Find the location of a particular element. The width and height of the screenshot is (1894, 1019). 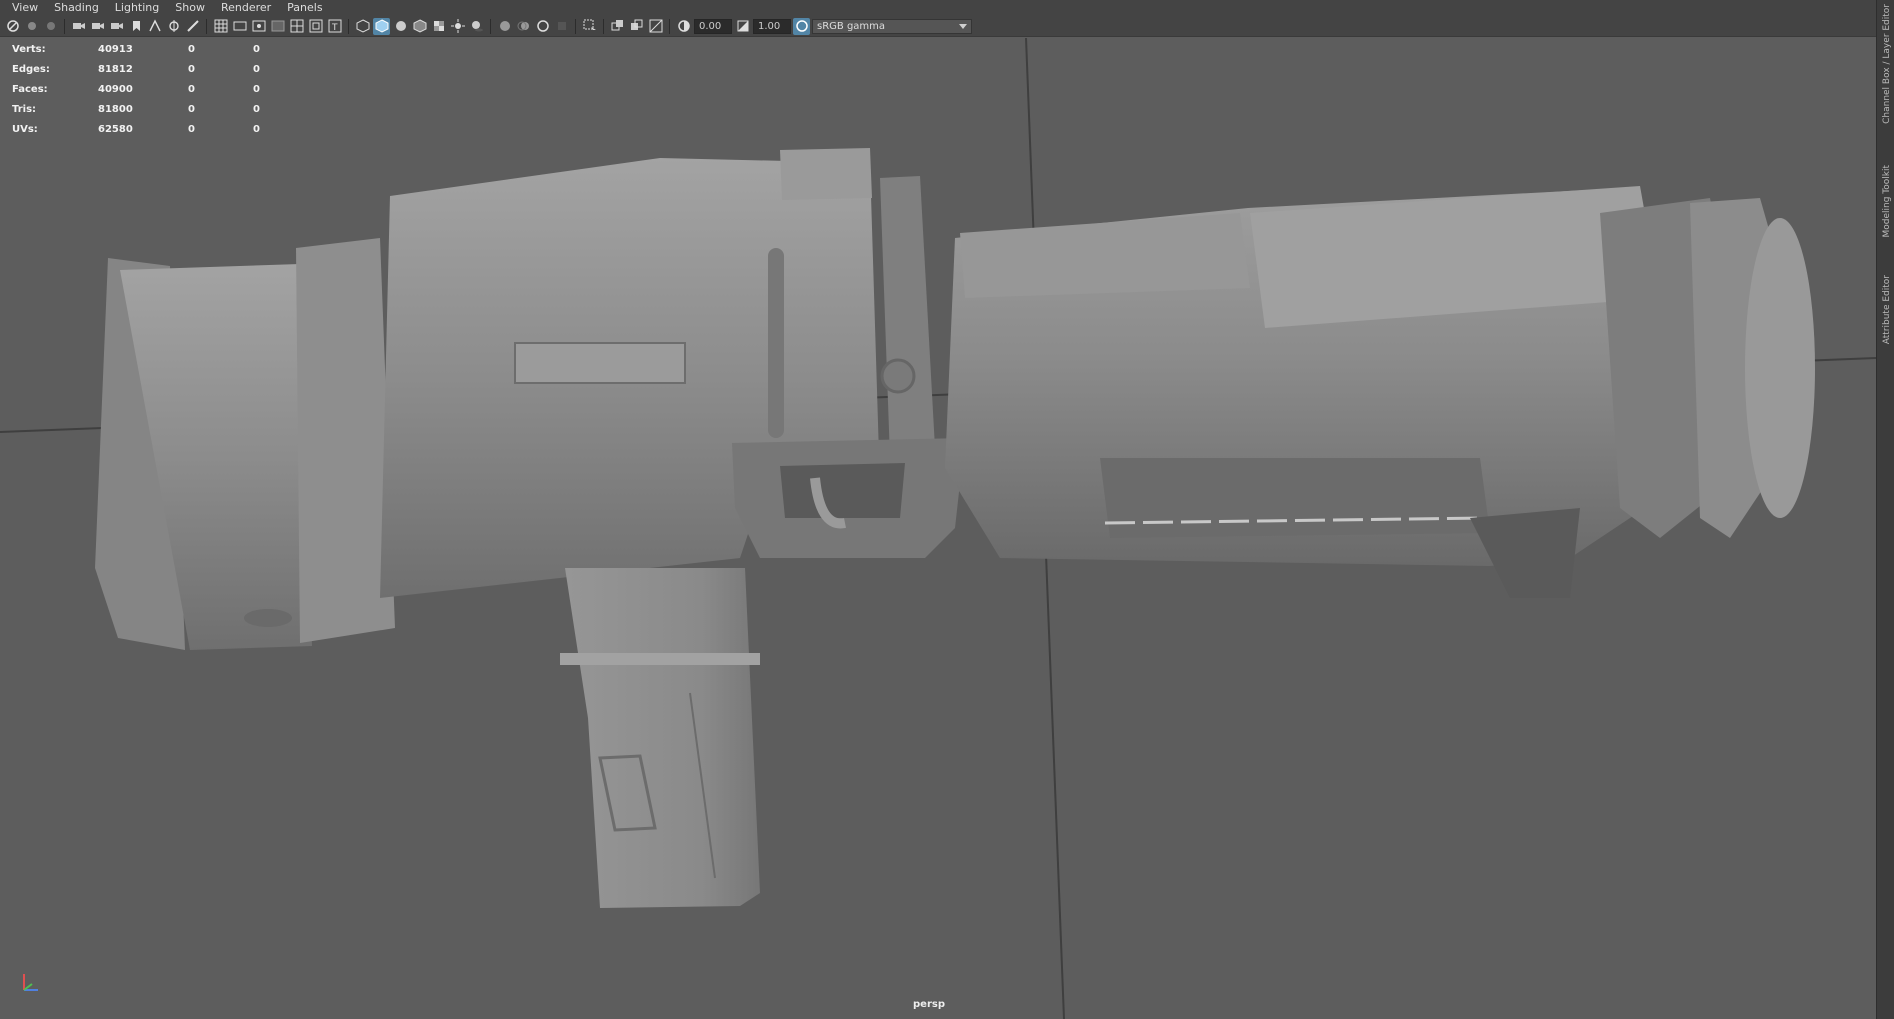

hud-value: 81800 is located at coordinates (115, 109).